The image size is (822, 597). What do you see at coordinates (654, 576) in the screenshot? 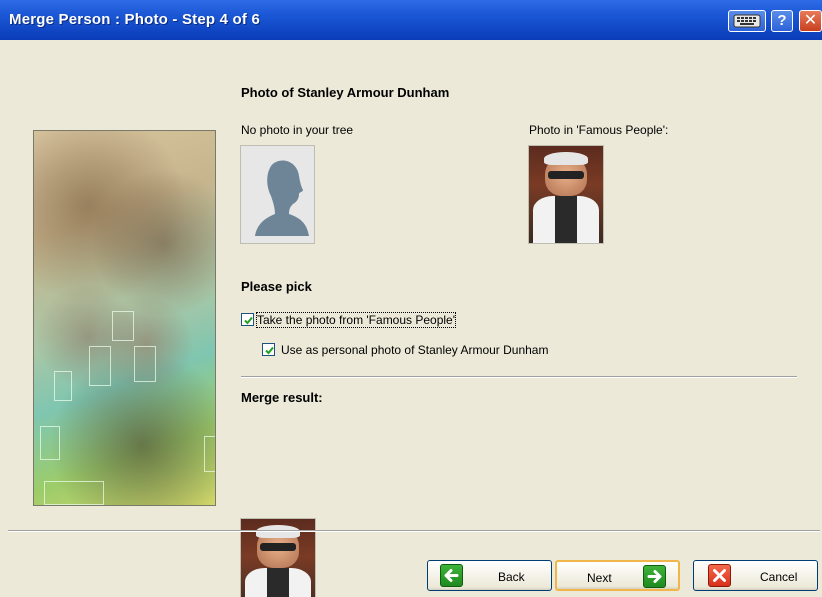
I see `arrow-right-icon` at bounding box center [654, 576].